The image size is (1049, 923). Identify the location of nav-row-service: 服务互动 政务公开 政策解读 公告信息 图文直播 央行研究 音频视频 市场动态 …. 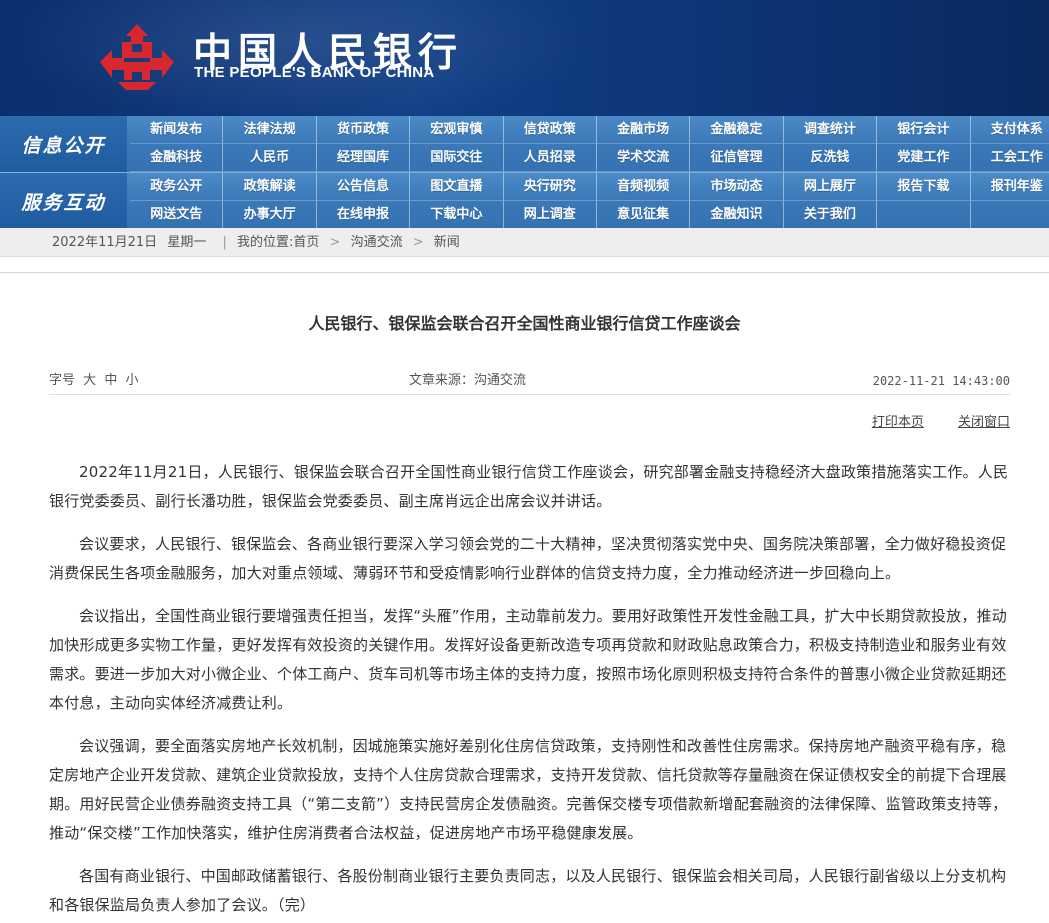
(524, 200).